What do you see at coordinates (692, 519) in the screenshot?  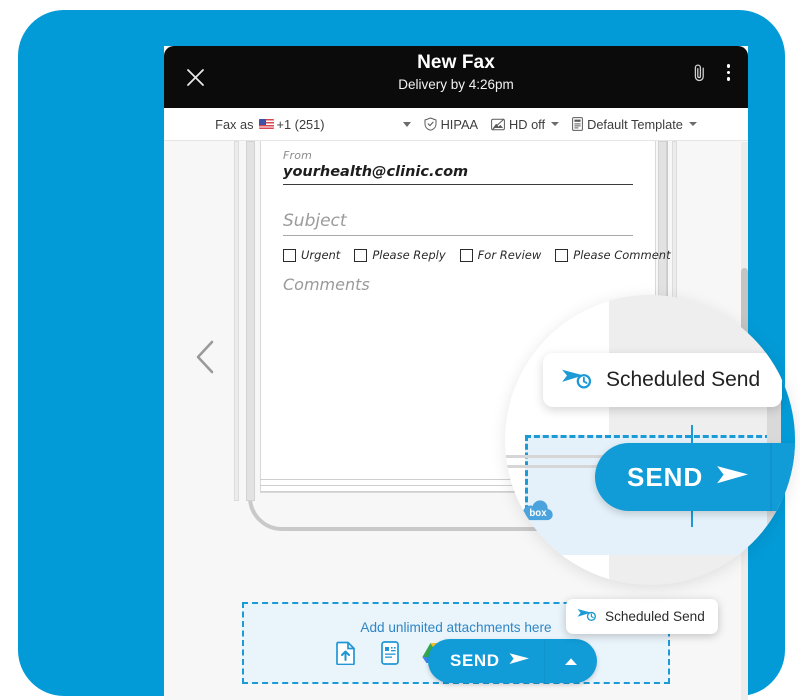 I see `magnified-guide-line-bottom` at bounding box center [692, 519].